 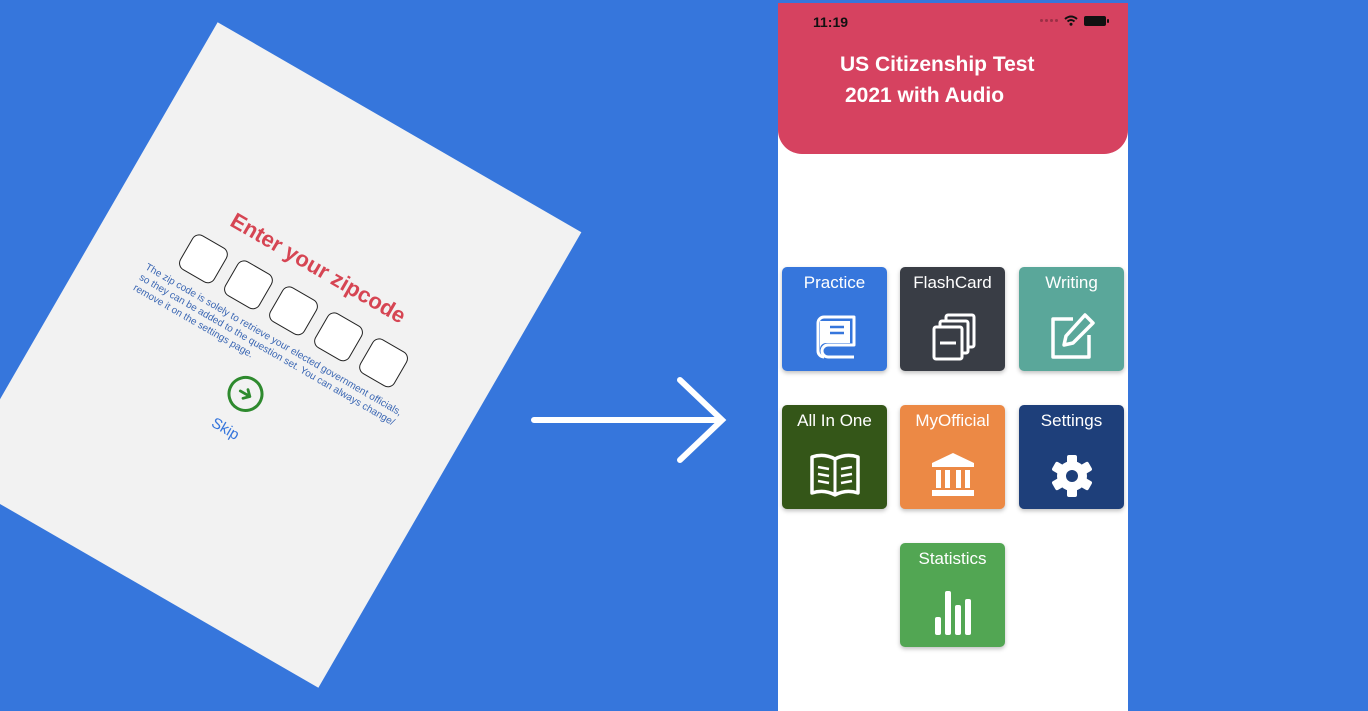 I want to click on tile-all-in-one: All In One, so click(x=834, y=457).